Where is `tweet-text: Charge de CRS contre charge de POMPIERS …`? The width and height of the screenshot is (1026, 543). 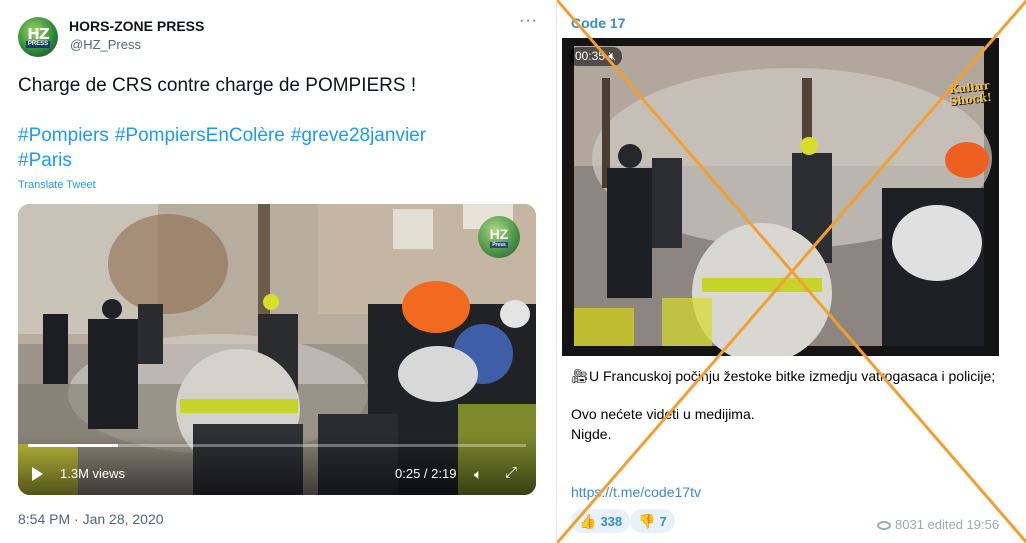 tweet-text: Charge de CRS contre charge de POMPIERS … is located at coordinates (217, 85).